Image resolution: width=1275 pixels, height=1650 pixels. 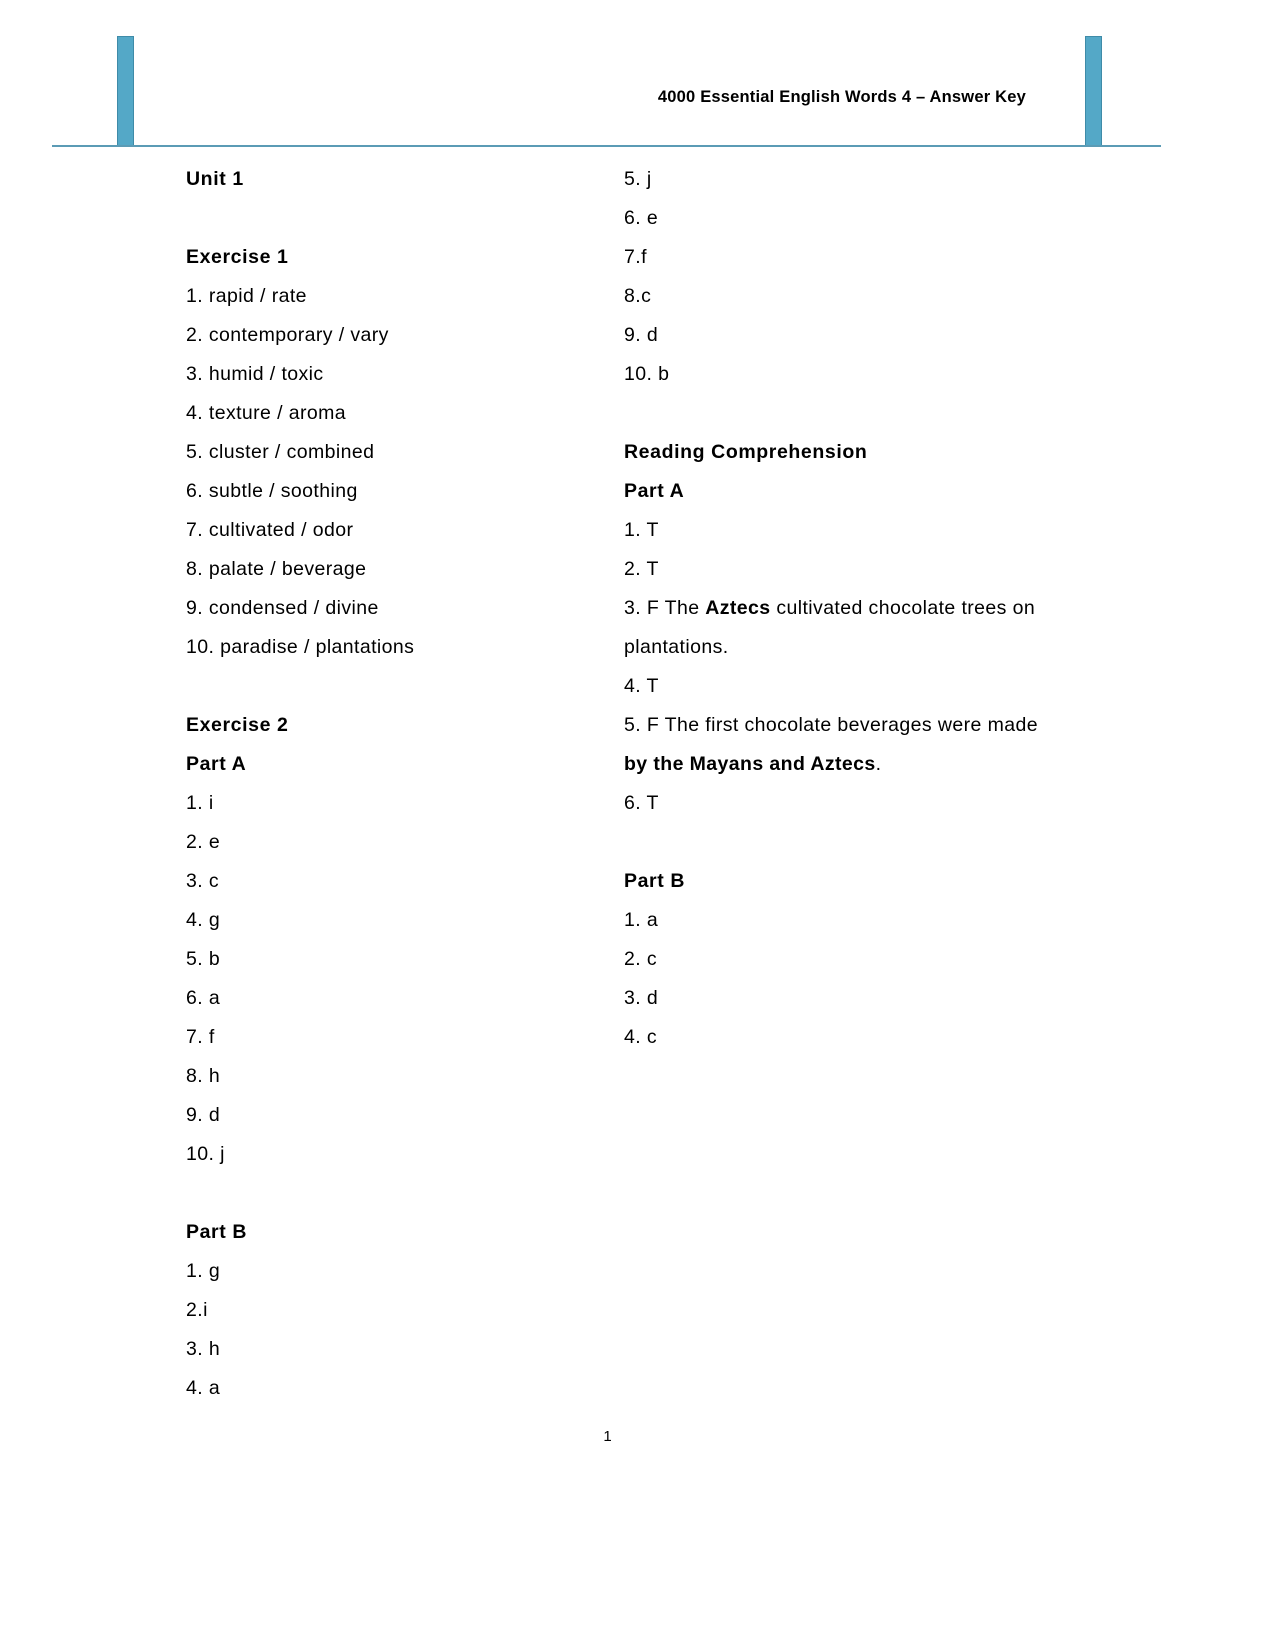 I want to click on reading-part-a-heading: Part A, so click(x=654, y=491).